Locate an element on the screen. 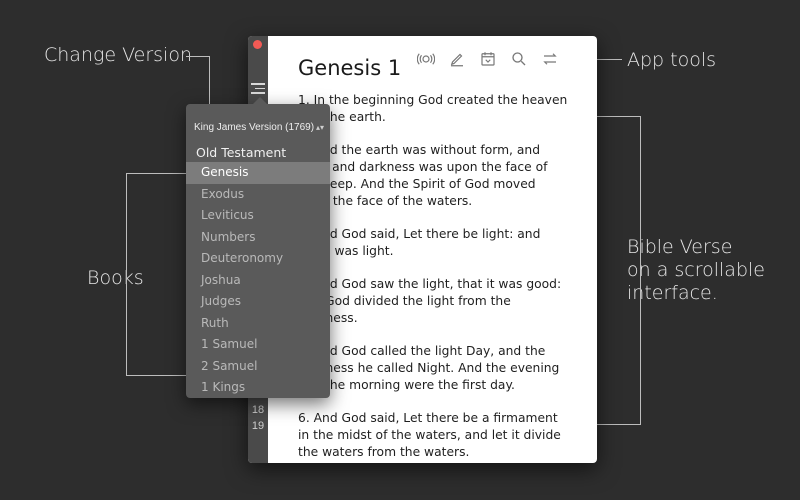  book-item-ruth: Ruth is located at coordinates (258, 324).